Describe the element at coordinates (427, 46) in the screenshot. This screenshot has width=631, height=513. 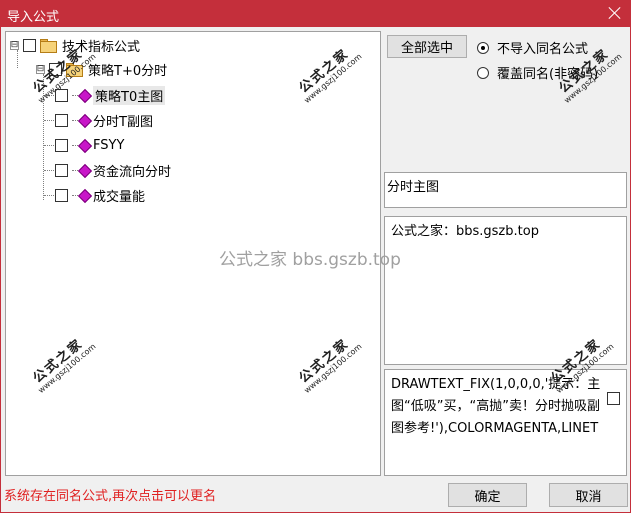
I see `select-all-button: 全部选中` at that location.